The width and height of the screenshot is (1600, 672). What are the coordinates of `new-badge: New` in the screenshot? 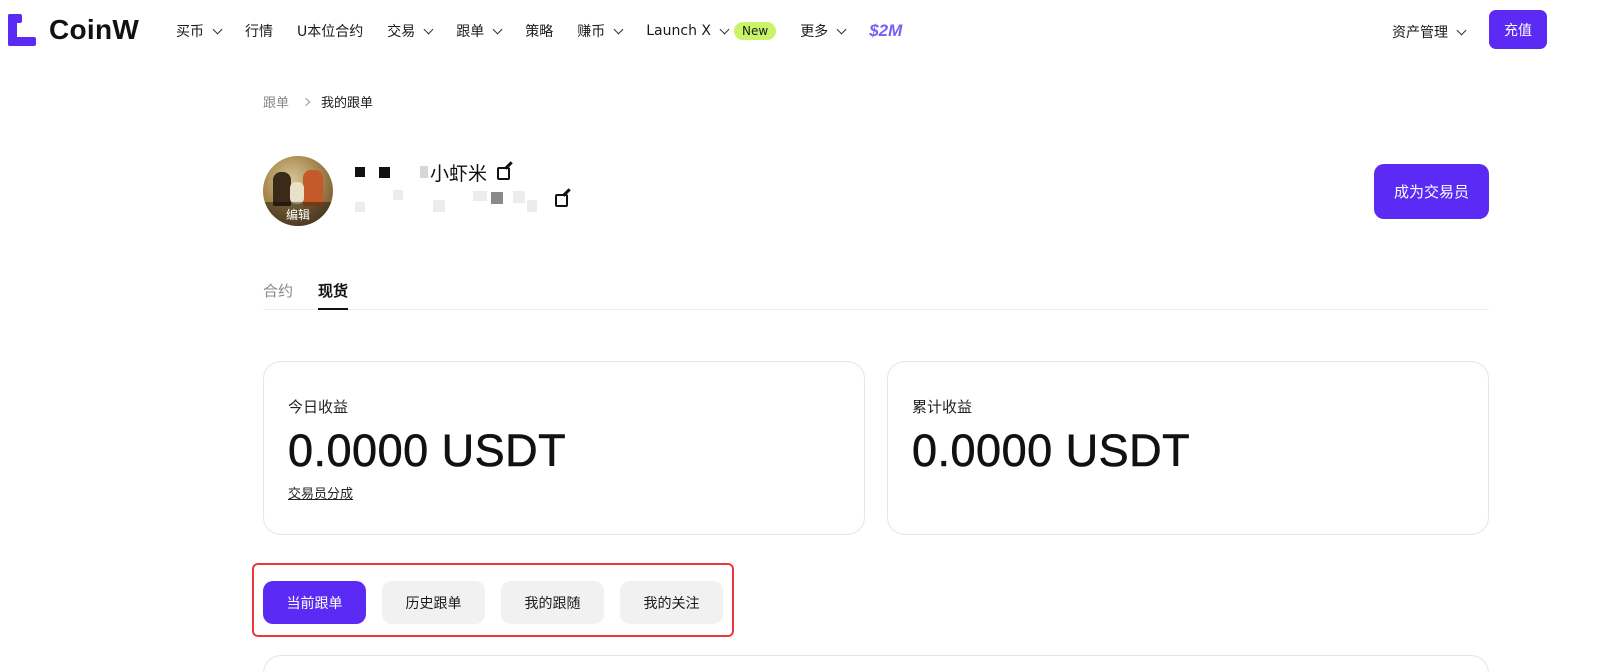 It's located at (755, 31).